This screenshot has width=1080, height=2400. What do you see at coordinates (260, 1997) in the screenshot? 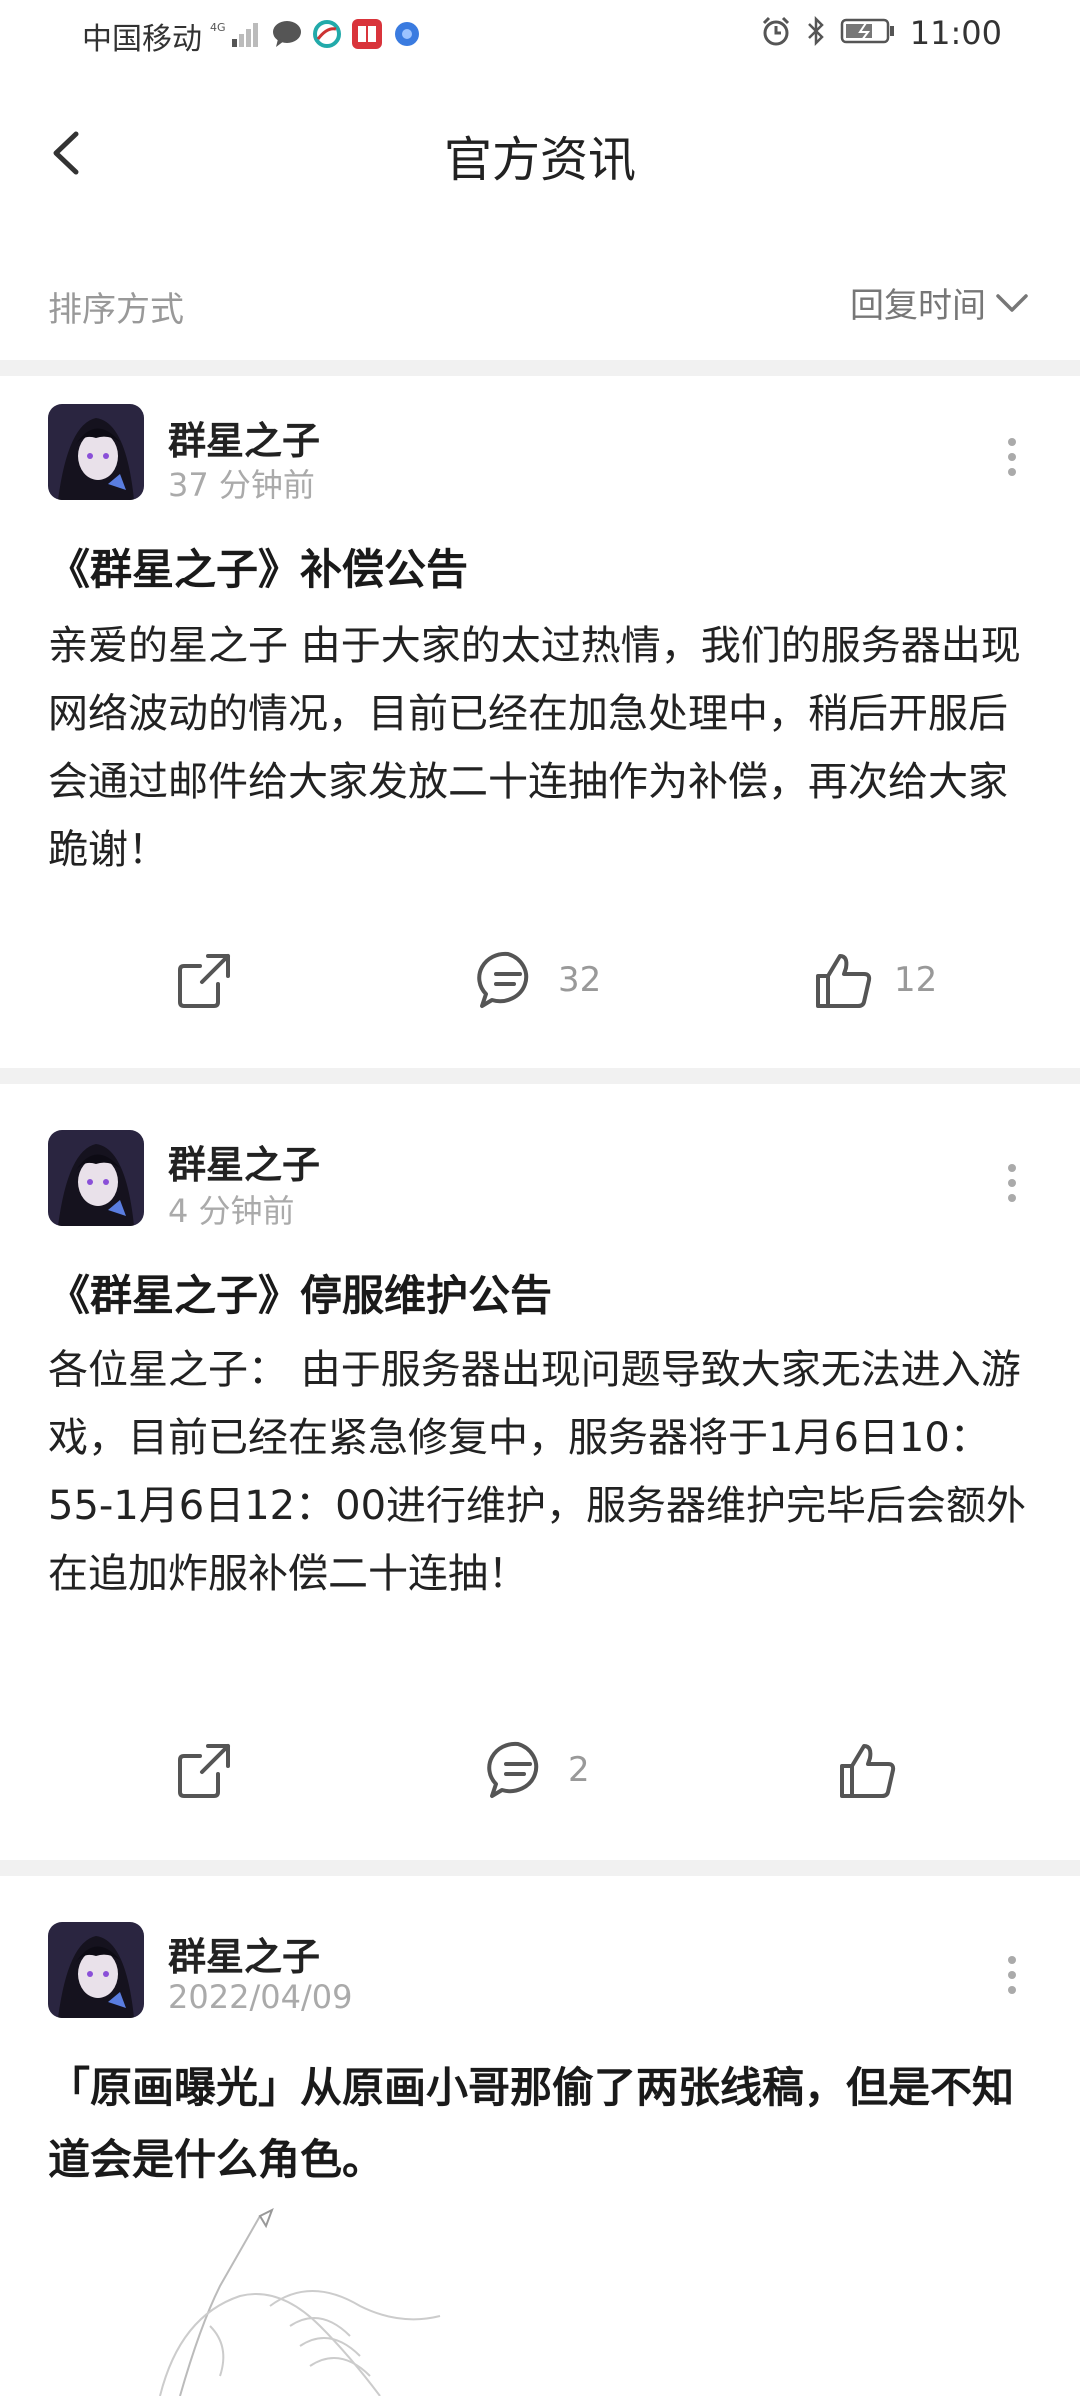
I see `post-time: 2022/04/09` at bounding box center [260, 1997].